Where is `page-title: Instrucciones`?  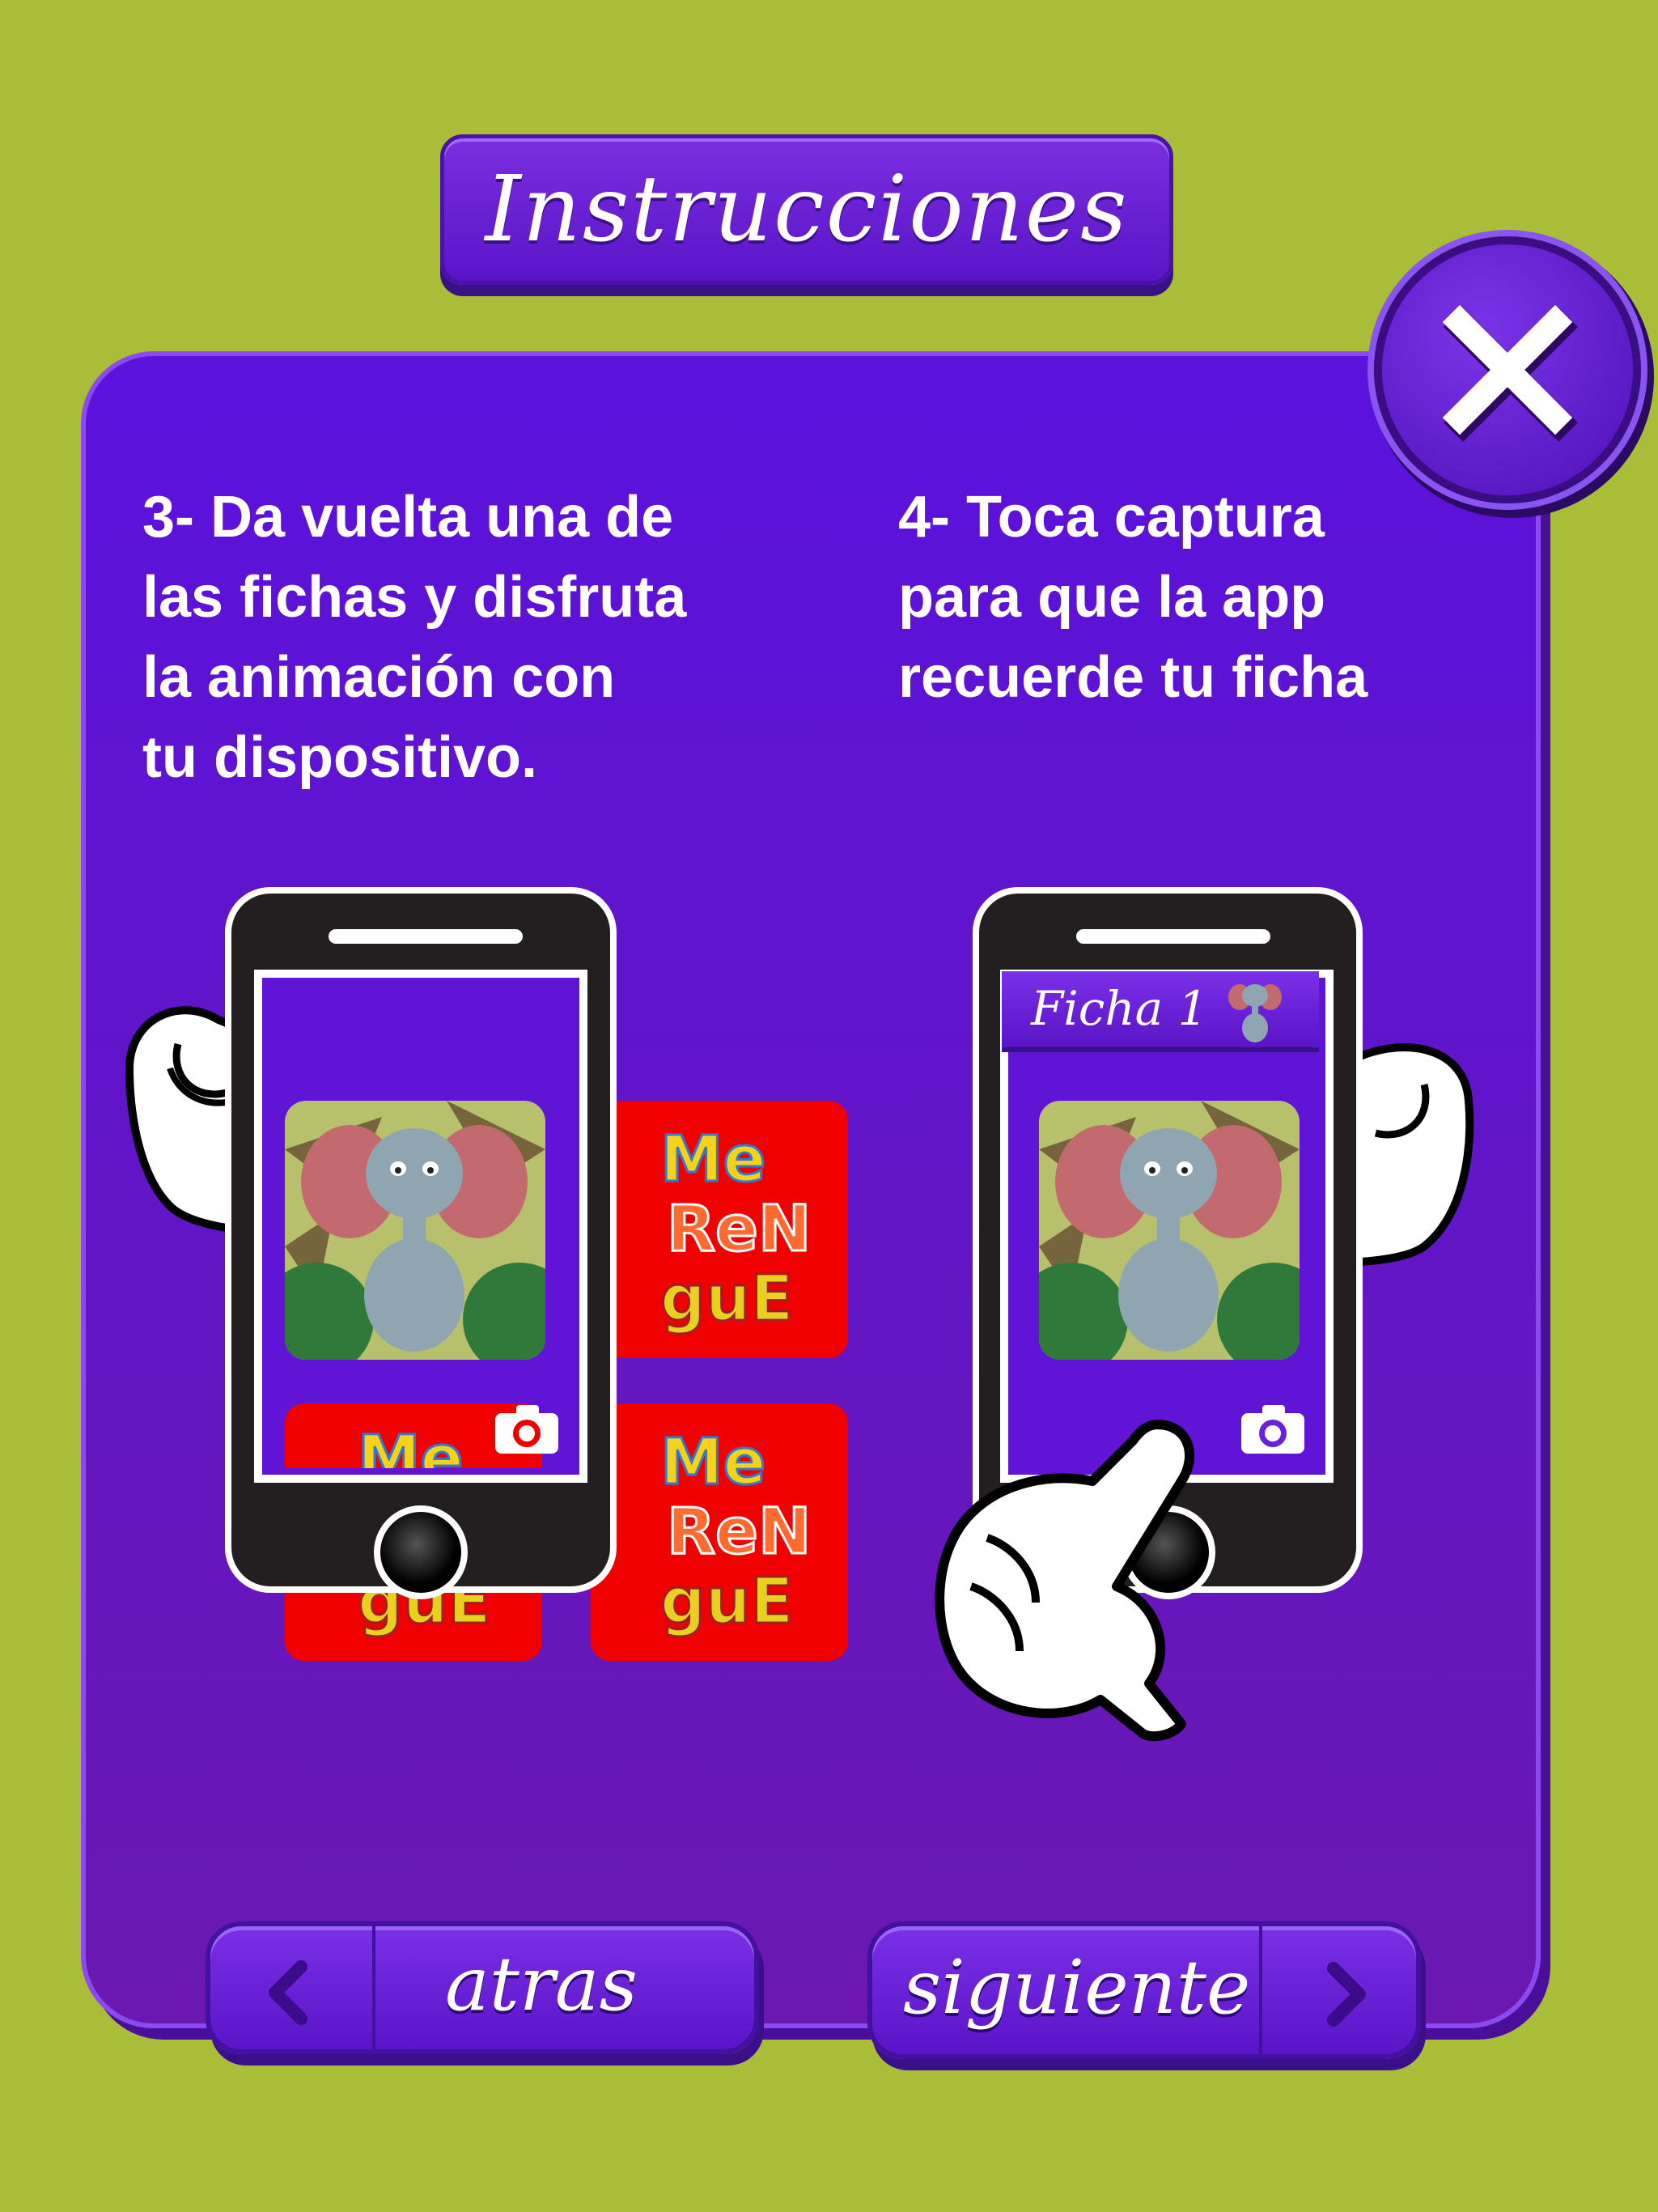
page-title: Instrucciones is located at coordinates (807, 209).